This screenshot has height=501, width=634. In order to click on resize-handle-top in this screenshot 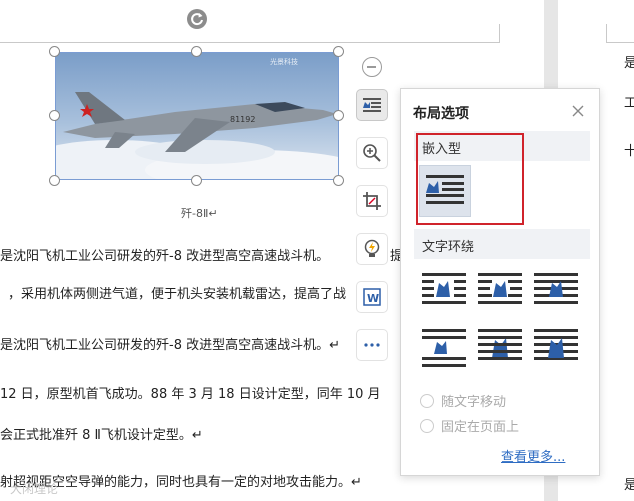, I will do `click(196, 51)`.